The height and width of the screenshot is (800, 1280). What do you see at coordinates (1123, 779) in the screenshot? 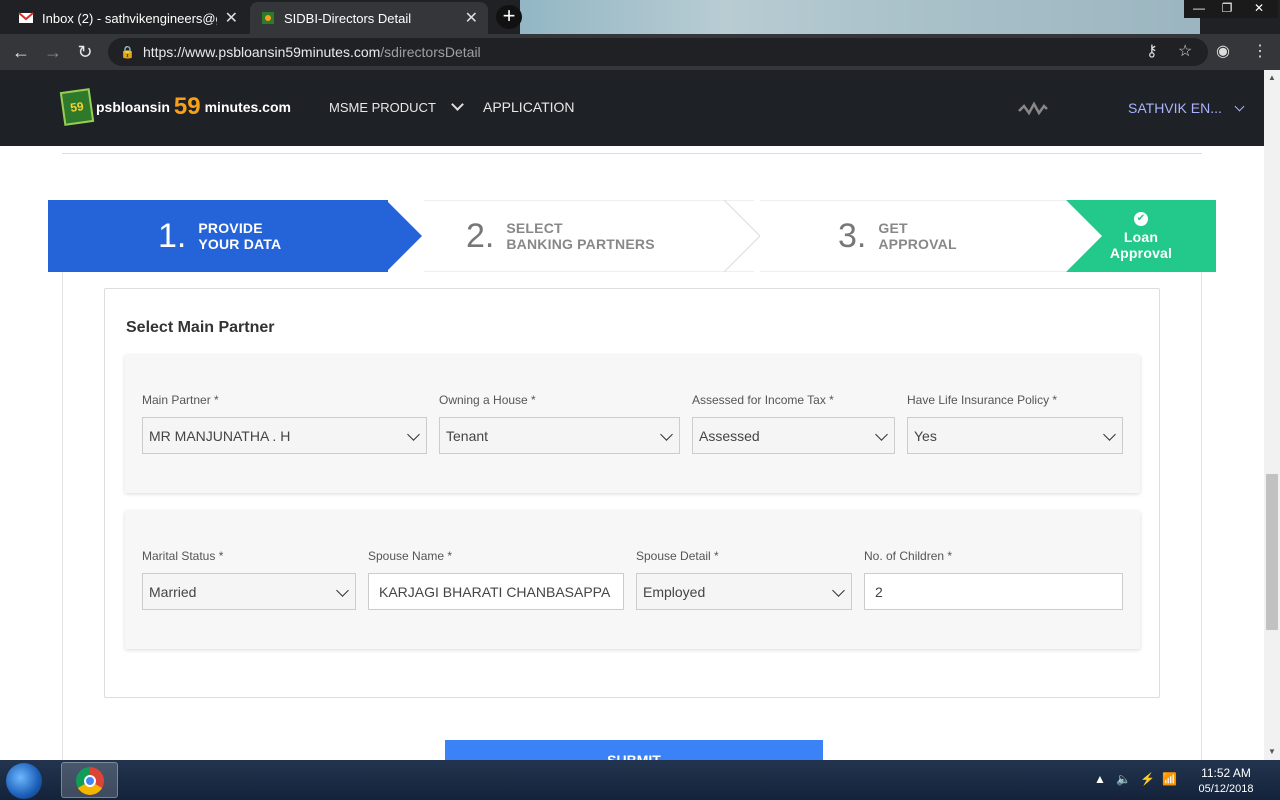
I see `volume-icon: 🔈` at bounding box center [1123, 779].